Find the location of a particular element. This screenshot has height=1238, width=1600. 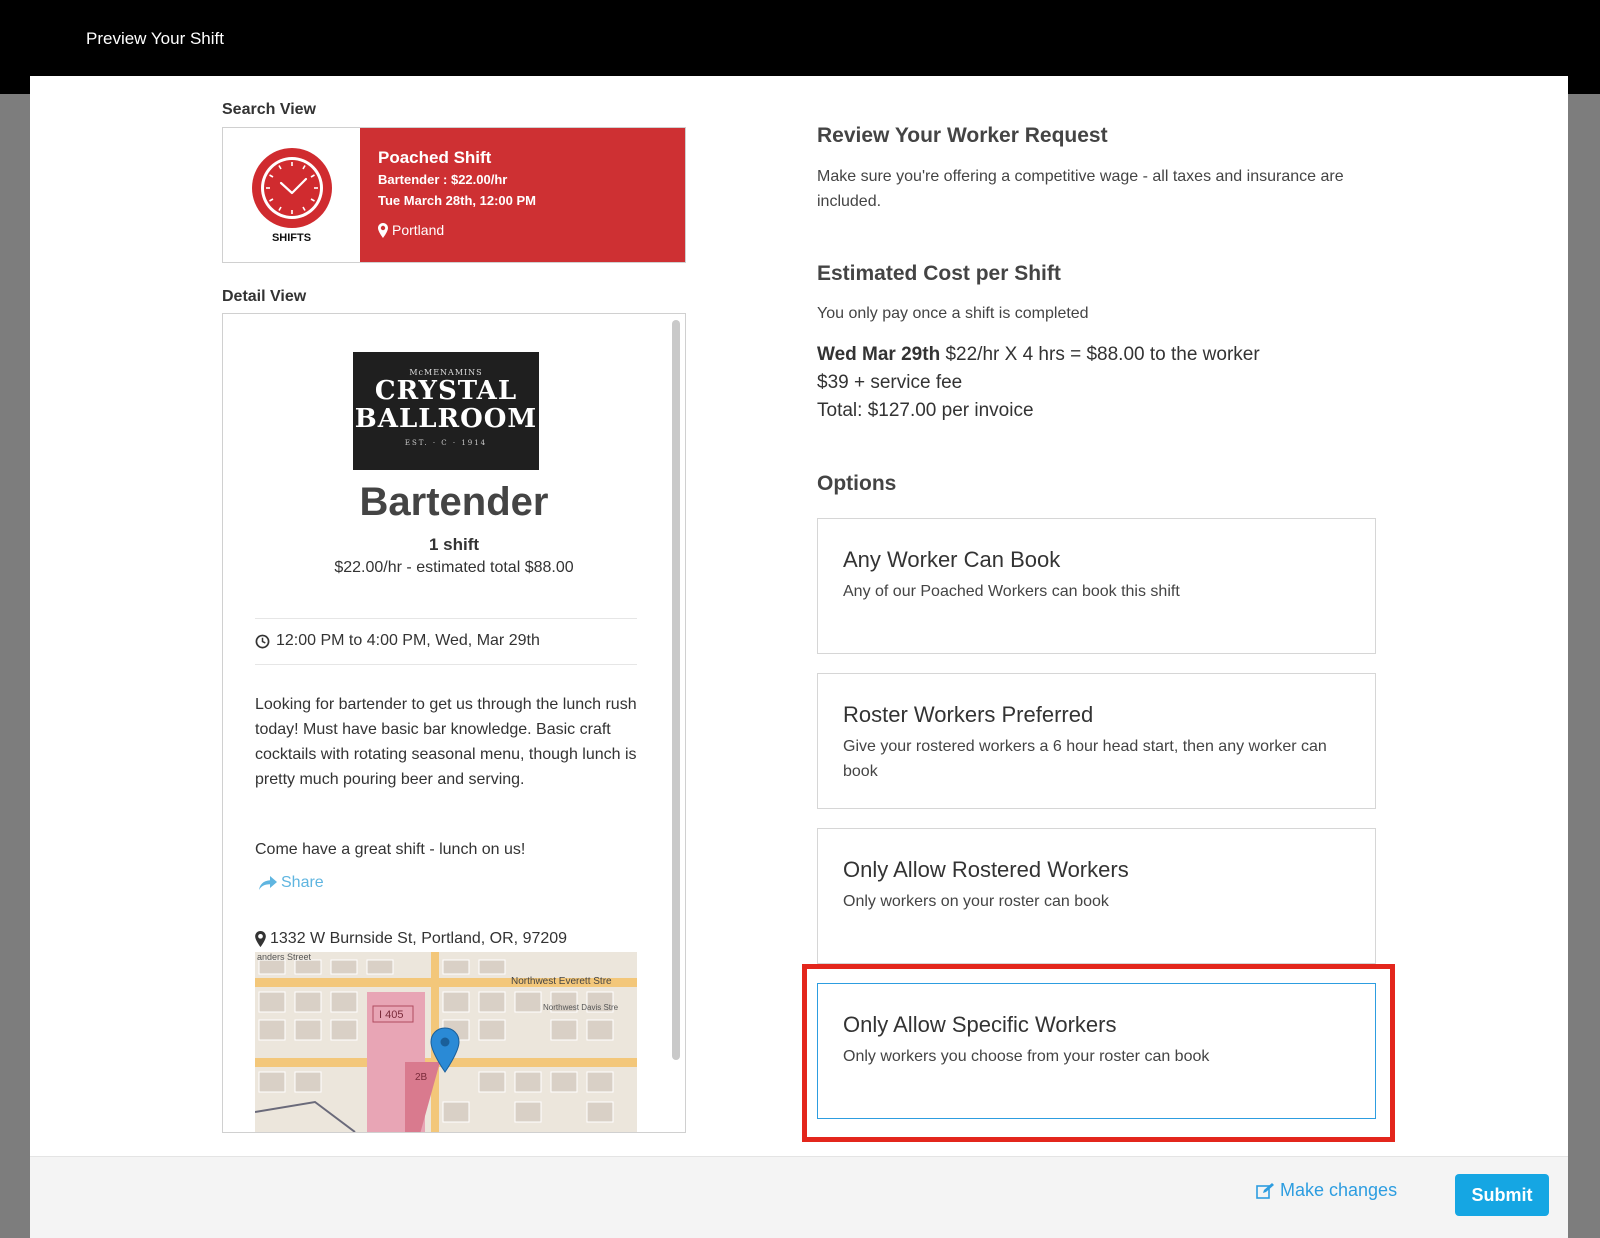

cost-fee: $39 + service fee is located at coordinates (890, 382).